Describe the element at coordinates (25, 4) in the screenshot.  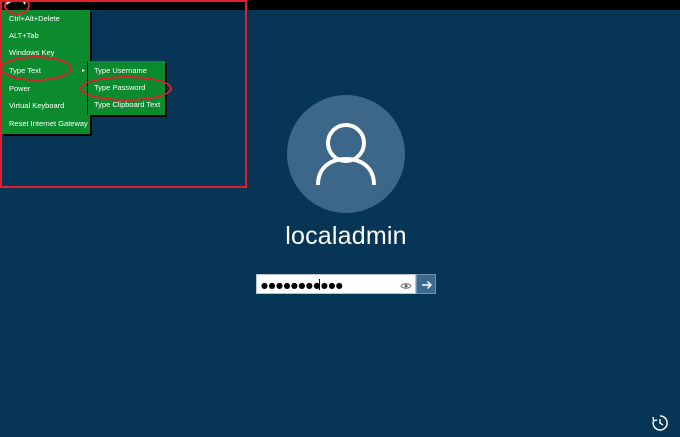
I see `toggle-glyph-dropdown: ▾` at that location.